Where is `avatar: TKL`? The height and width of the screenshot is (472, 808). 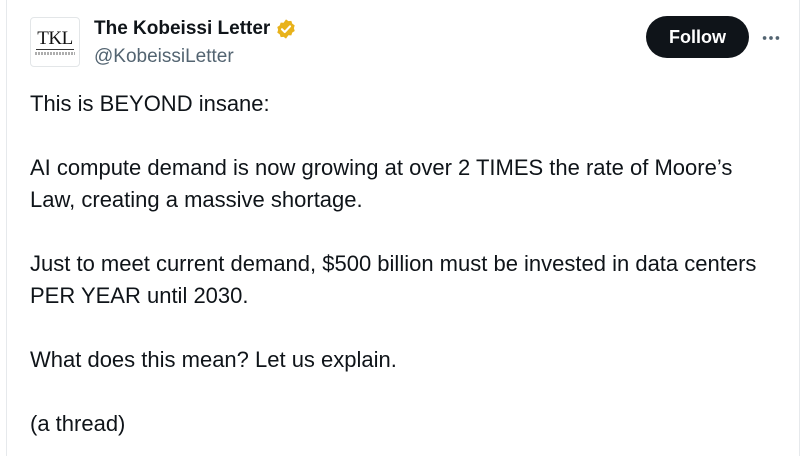
avatar: TKL is located at coordinates (55, 42).